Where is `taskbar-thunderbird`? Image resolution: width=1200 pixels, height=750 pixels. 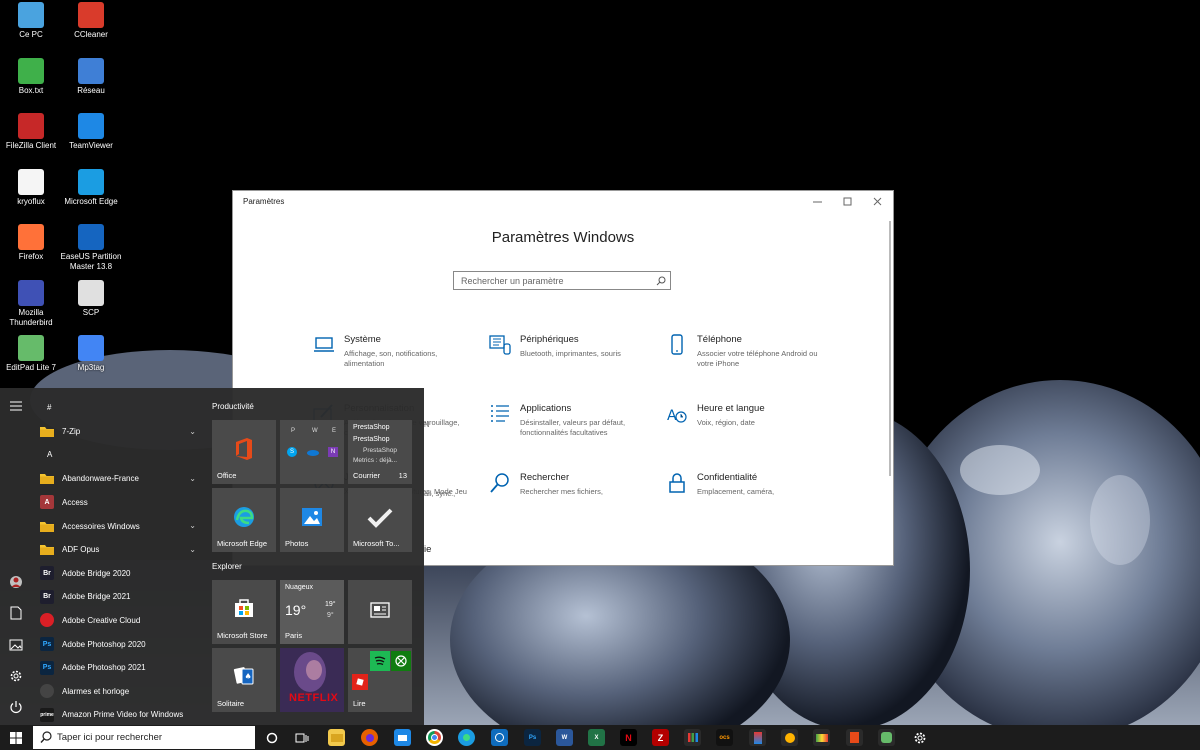 taskbar-thunderbird is located at coordinates (402, 737).